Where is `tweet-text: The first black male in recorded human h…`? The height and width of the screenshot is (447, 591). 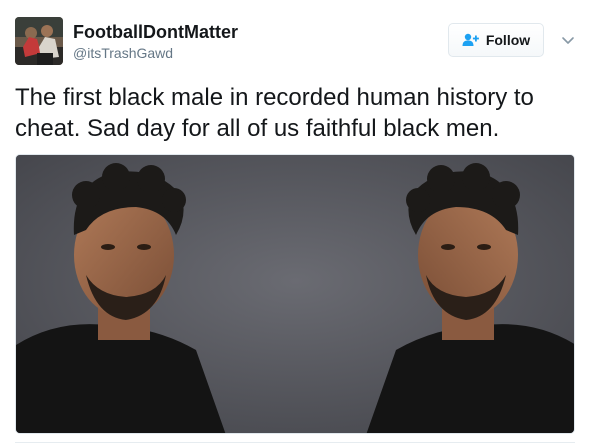
tweet-text: The first black male in recorded human h… is located at coordinates (274, 113).